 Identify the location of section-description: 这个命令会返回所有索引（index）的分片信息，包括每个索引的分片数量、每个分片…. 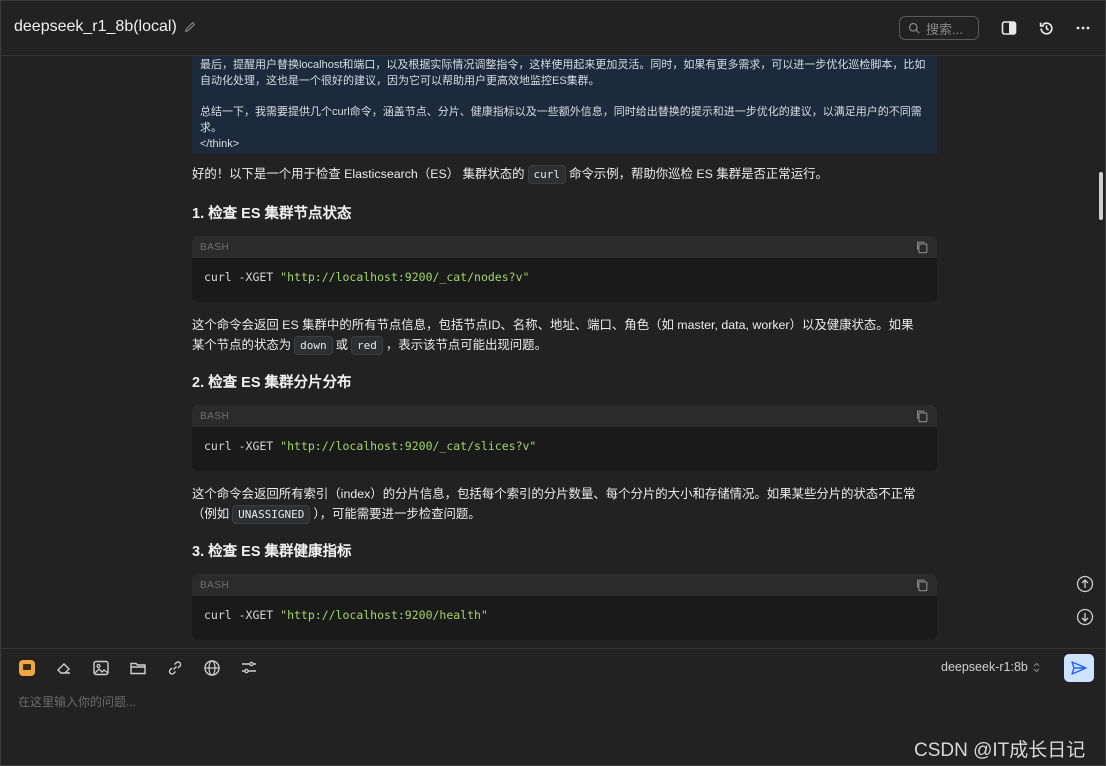
(564, 504).